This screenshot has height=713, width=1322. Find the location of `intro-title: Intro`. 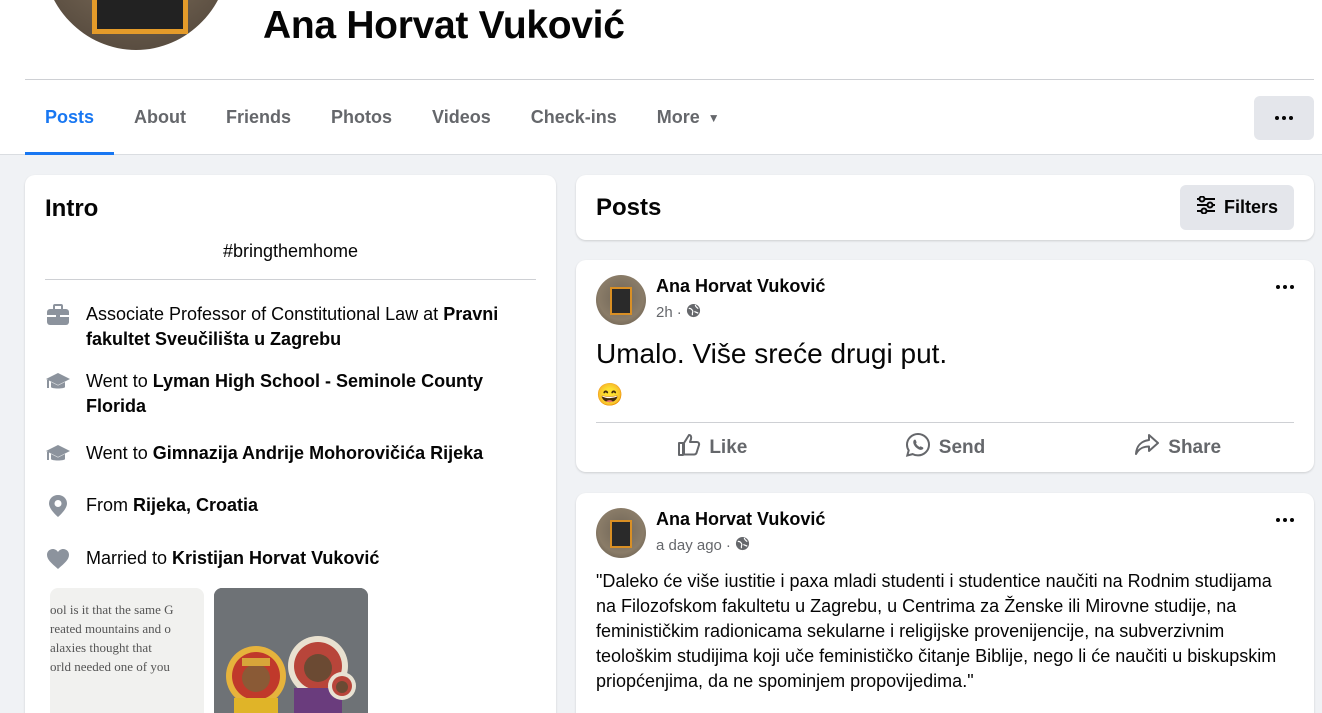

intro-title: Intro is located at coordinates (72, 208).